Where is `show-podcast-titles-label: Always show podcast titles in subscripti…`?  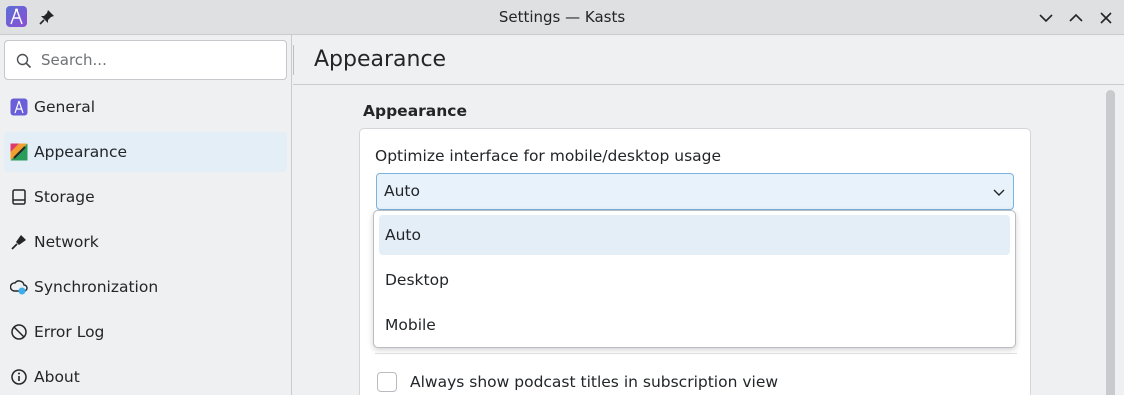
show-podcast-titles-label: Always show podcast titles in subscripti… is located at coordinates (594, 382).